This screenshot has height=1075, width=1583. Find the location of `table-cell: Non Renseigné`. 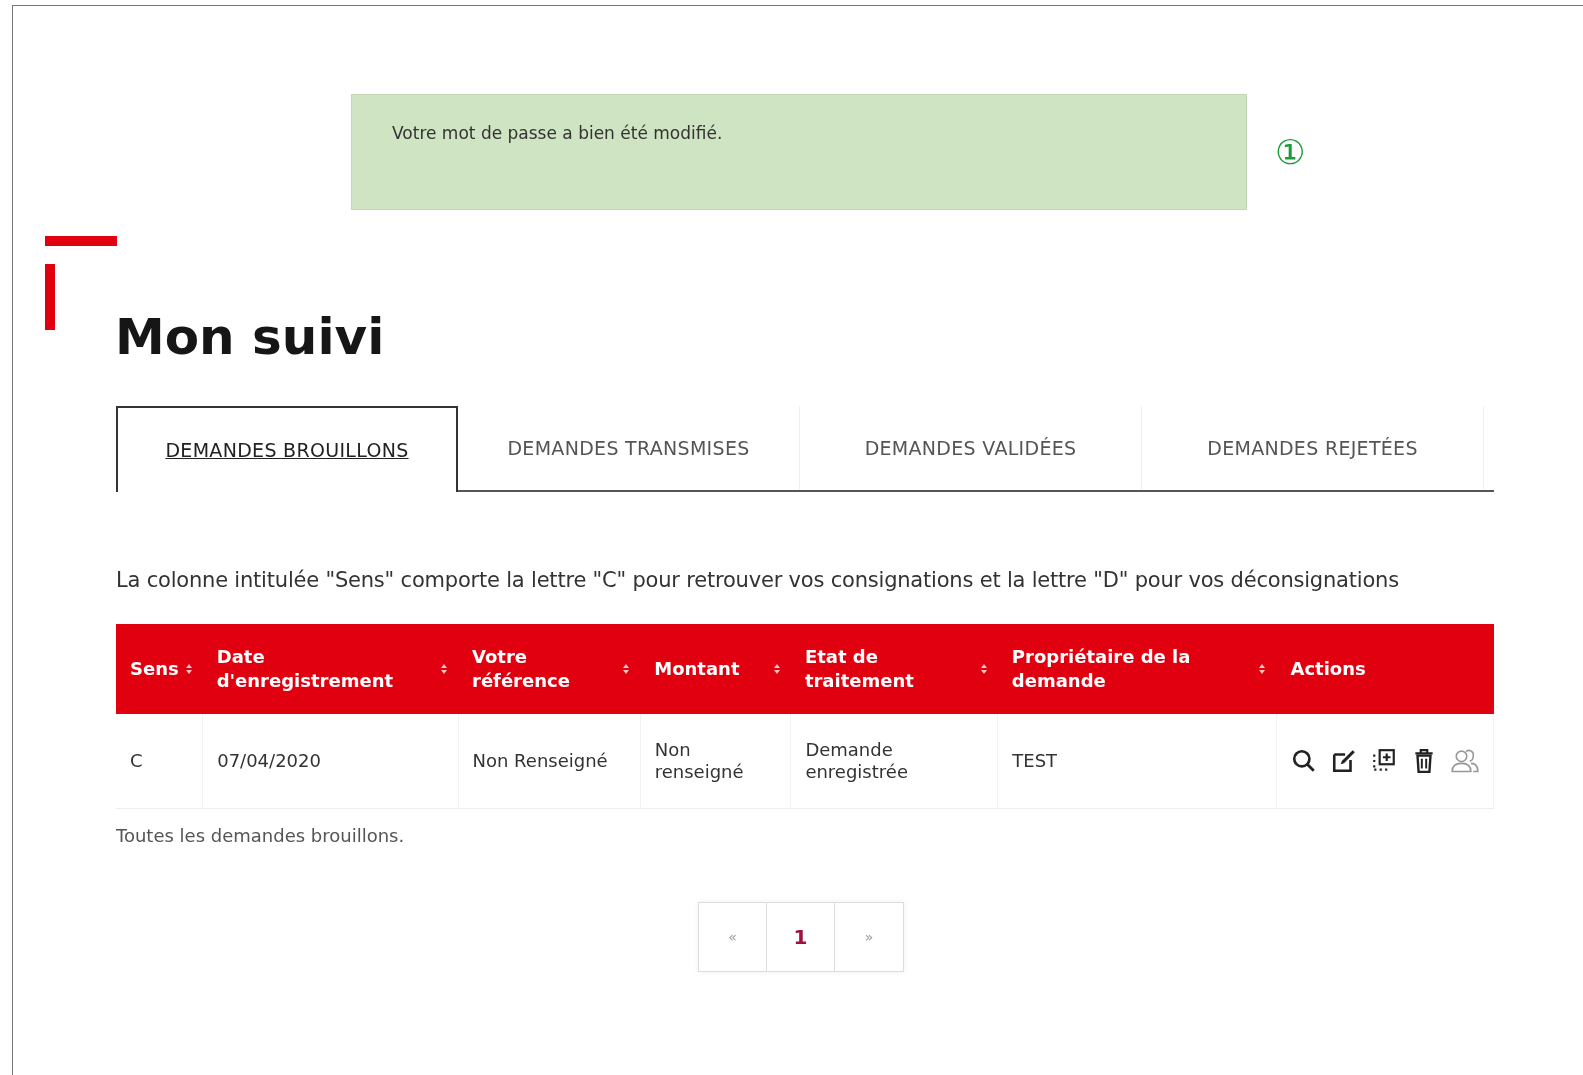

table-cell: Non Renseigné is located at coordinates (540, 760).